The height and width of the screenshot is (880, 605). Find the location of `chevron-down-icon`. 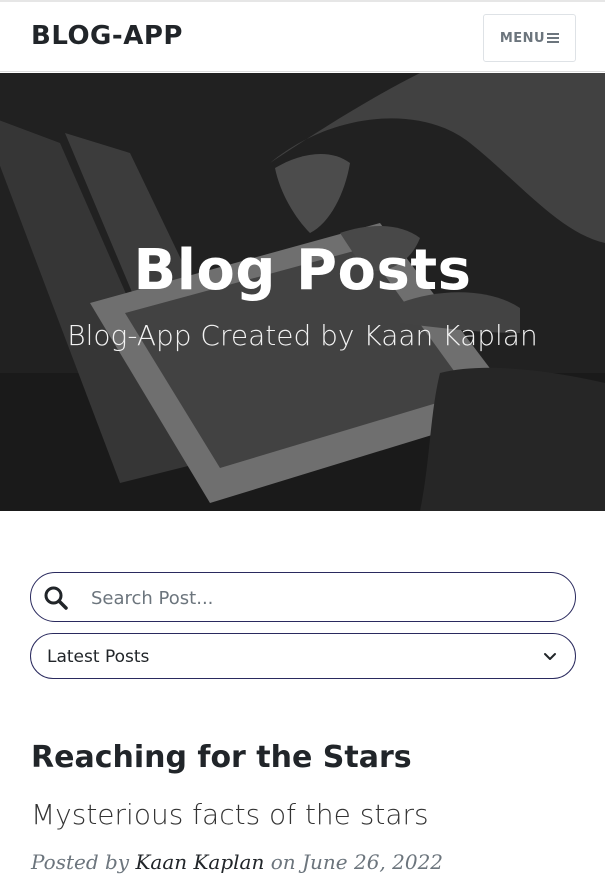

chevron-down-icon is located at coordinates (550, 656).